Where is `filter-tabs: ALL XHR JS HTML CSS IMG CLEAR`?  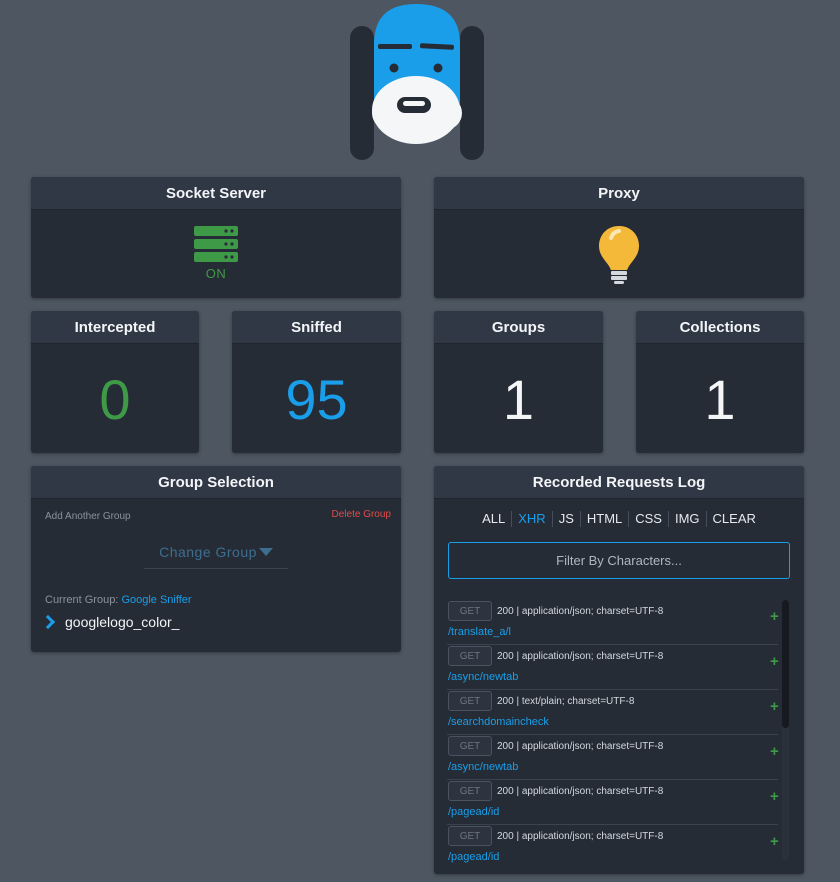 filter-tabs: ALL XHR JS HTML CSS IMG CLEAR is located at coordinates (619, 513).